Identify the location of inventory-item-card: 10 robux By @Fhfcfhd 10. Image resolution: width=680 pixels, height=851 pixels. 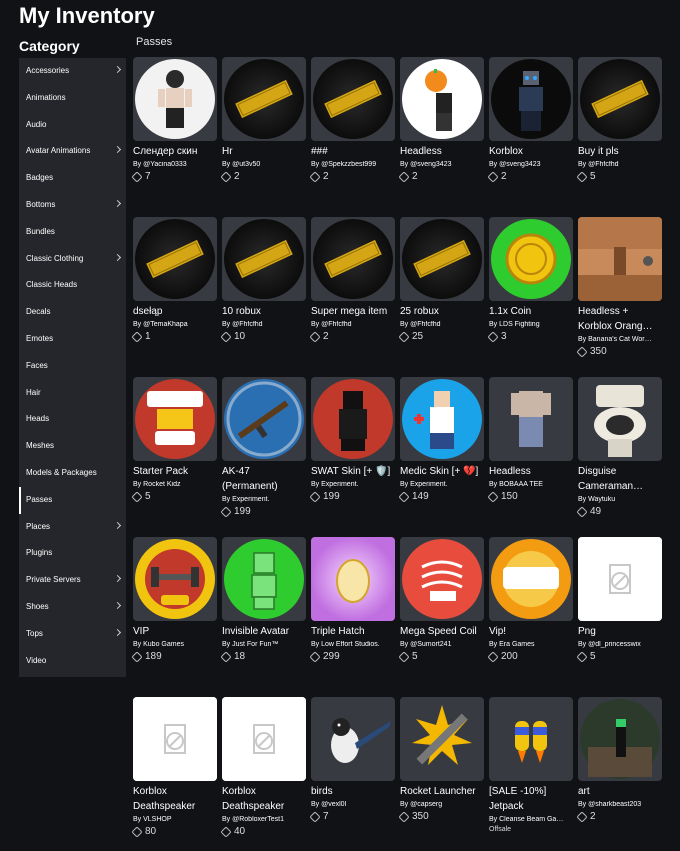
(263, 280).